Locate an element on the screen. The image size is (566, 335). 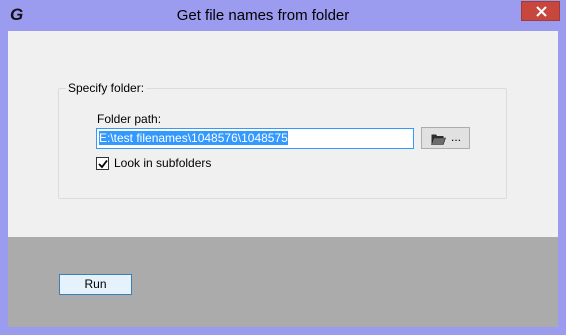
folder-path-value: E:\test filenames\1048576\1048575 is located at coordinates (193, 138).